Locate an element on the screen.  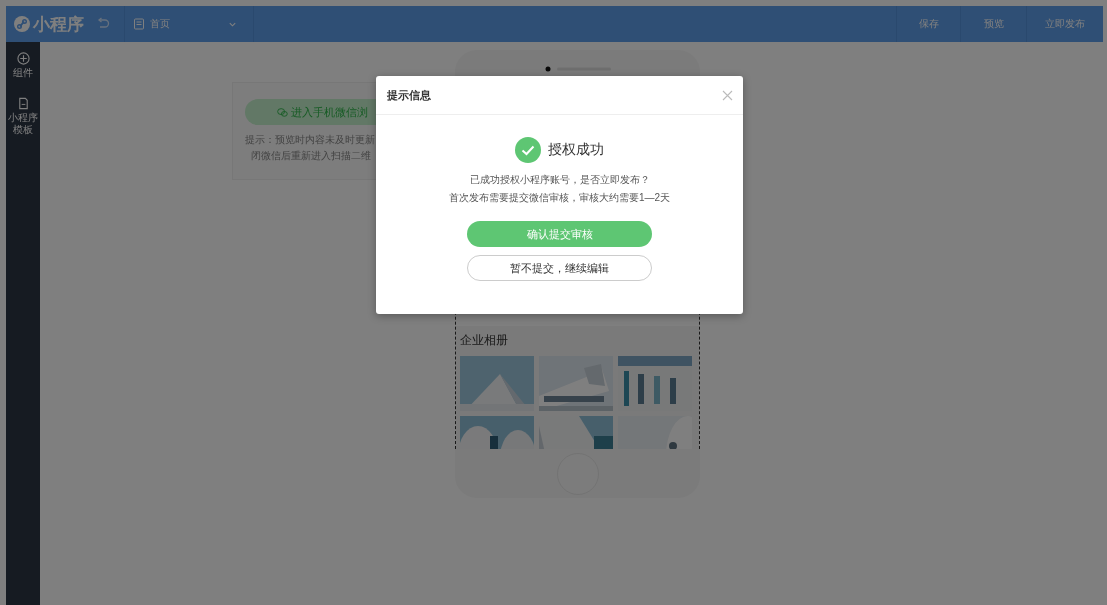
album-title: 企业相册 is located at coordinates (484, 340).